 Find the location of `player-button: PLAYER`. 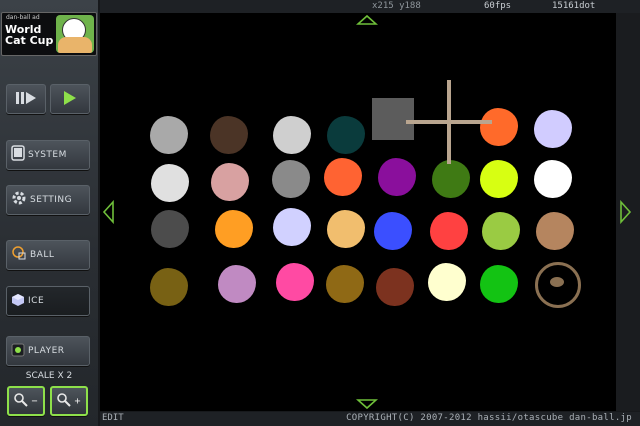

player-button: PLAYER is located at coordinates (48, 351).